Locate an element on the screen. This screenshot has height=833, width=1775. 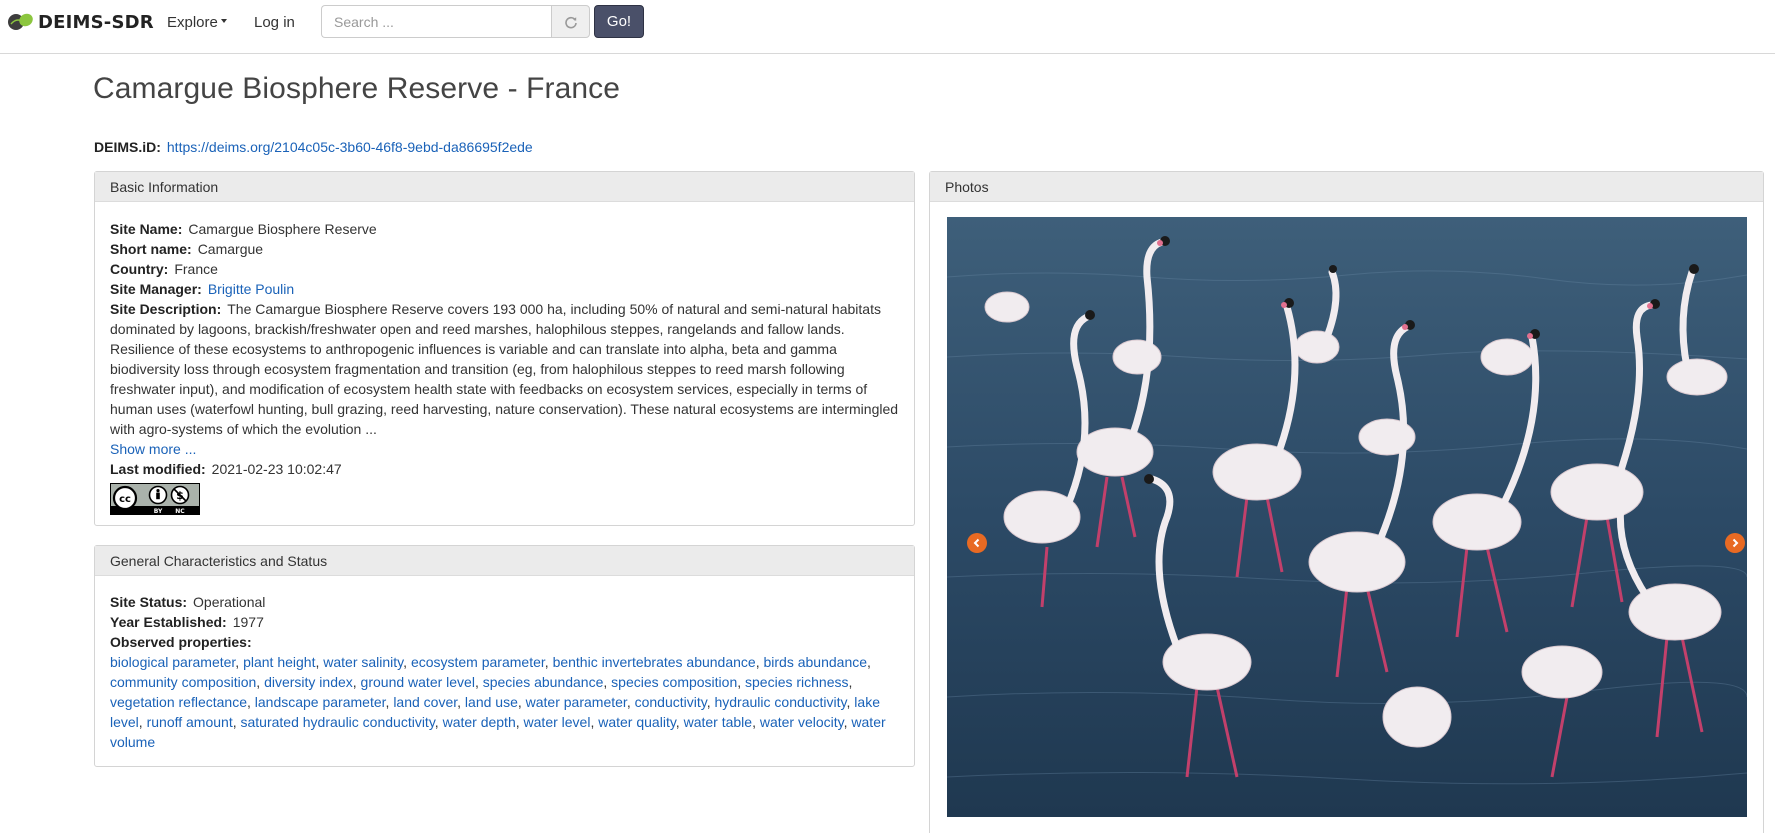
last-modified-value: 2021-02-23 10:02:47 is located at coordinates (276, 469).